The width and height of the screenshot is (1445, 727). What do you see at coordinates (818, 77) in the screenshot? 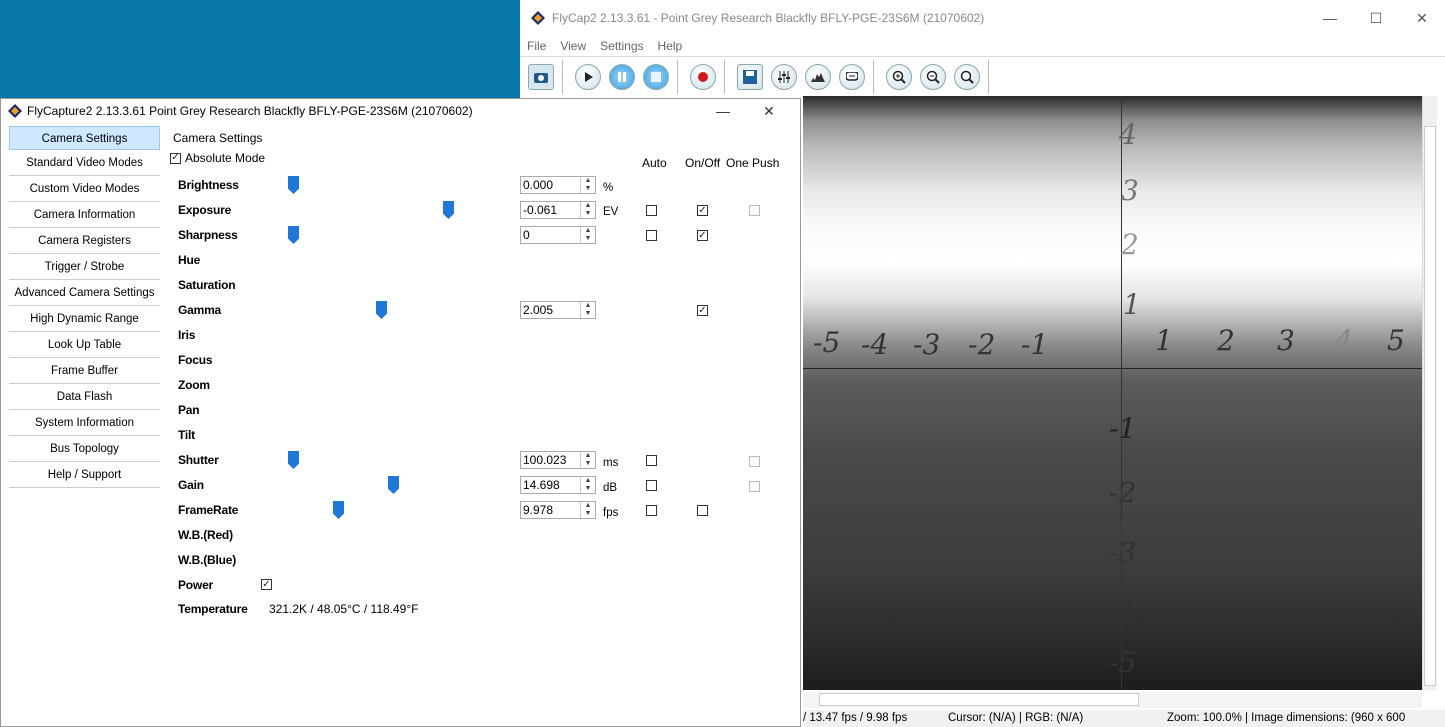
I see `histogram-icon` at bounding box center [818, 77].